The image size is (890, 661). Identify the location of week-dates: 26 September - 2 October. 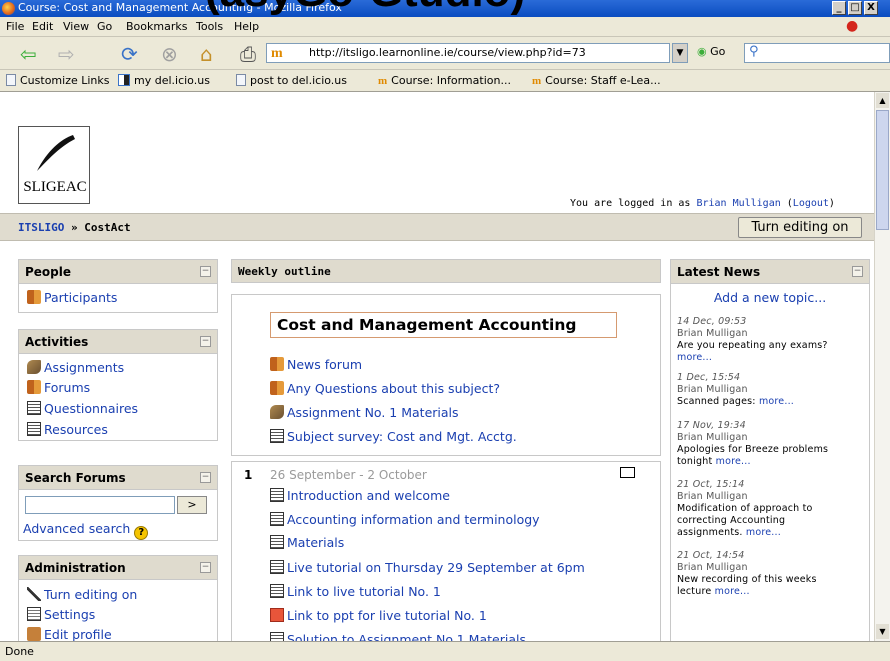
(348, 475).